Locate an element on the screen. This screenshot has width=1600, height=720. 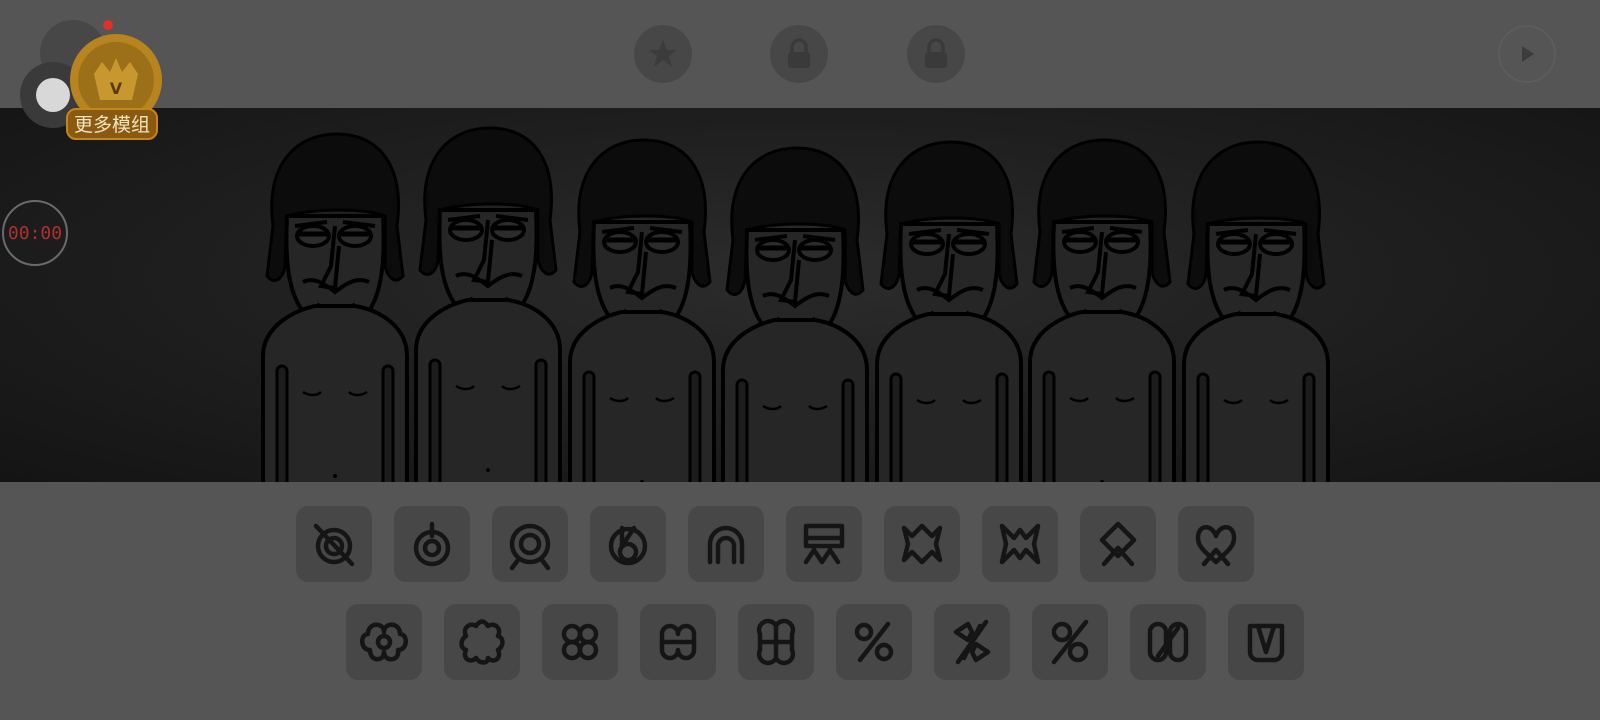
floating-ball-knob is located at coordinates (53, 95).